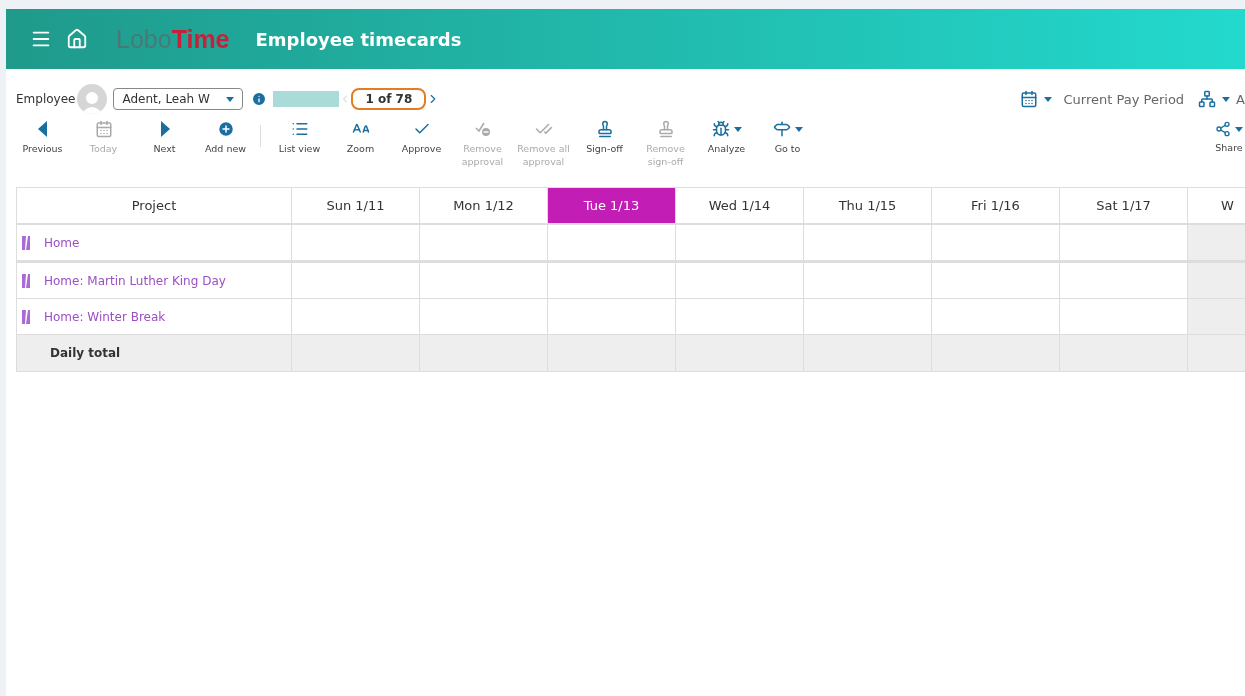 The width and height of the screenshot is (1245, 696). I want to click on employee-label: Employee, so click(46, 99).